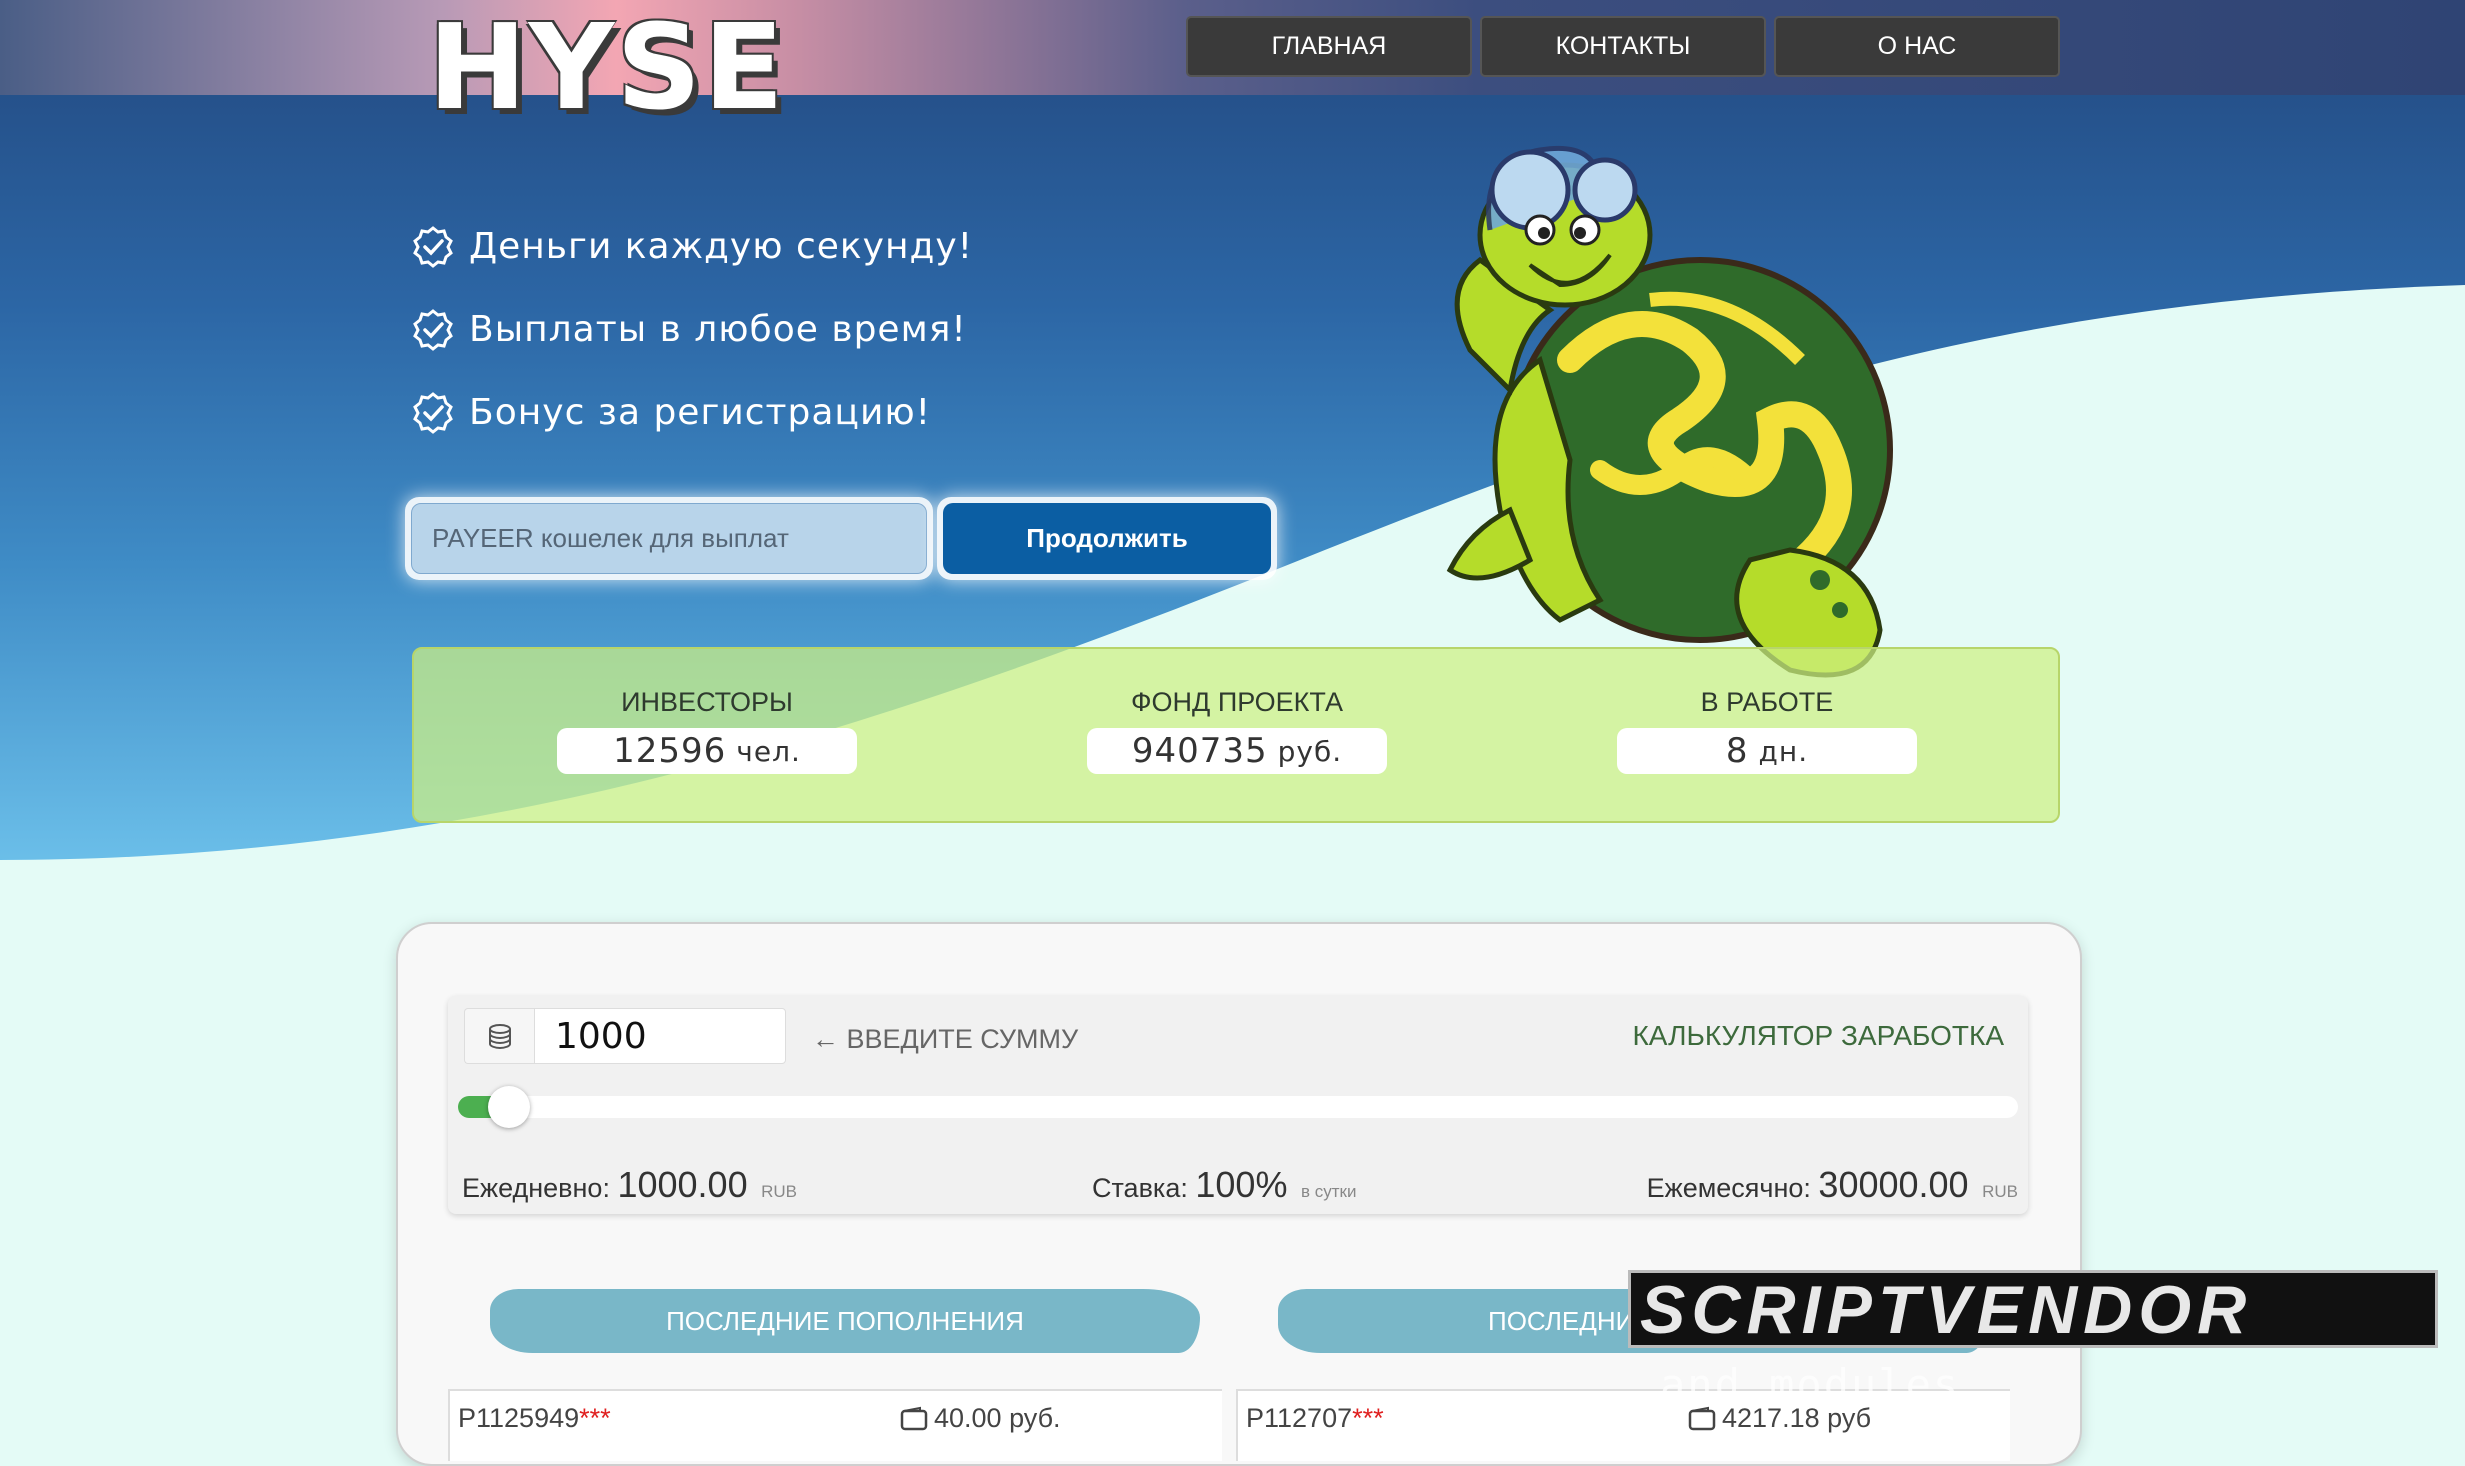 This screenshot has height=1466, width=2465. I want to click on nav-home-button: ГЛАВНАЯ, so click(1329, 46).